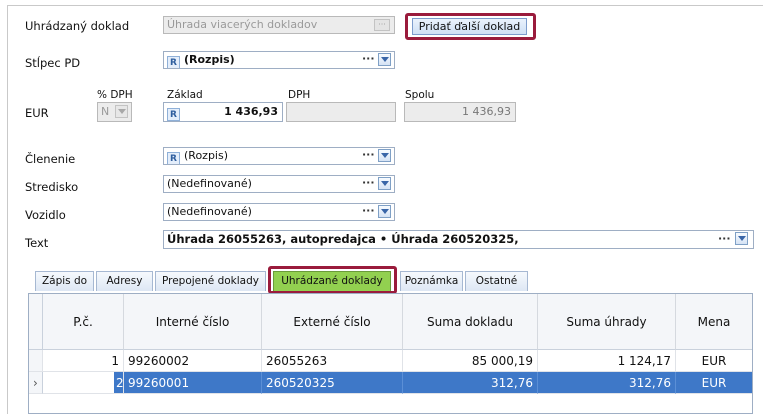  I want to click on cell-pc: 1, so click(83, 361).